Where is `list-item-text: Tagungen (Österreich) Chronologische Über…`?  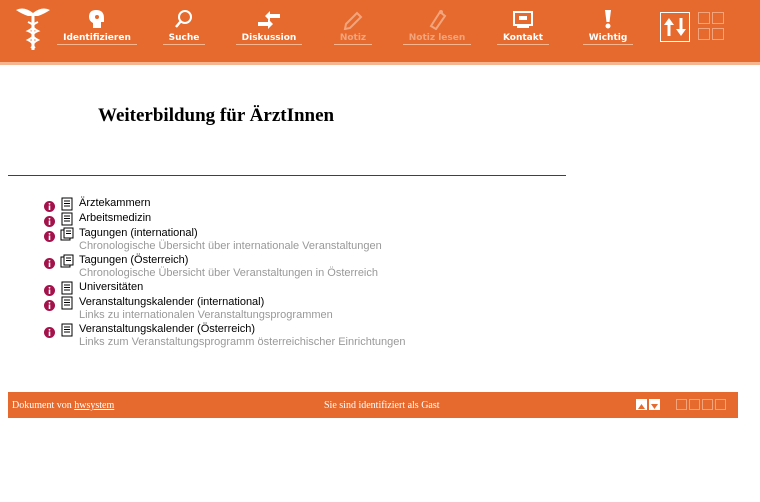 list-item-text: Tagungen (Österreich) Chronologische Über… is located at coordinates (228, 267).